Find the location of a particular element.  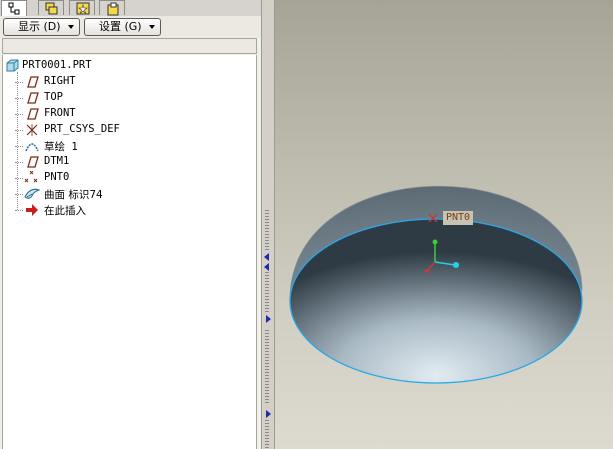

tree-toolbar: 显示 (D) 设置 (G) is located at coordinates (130, 27).